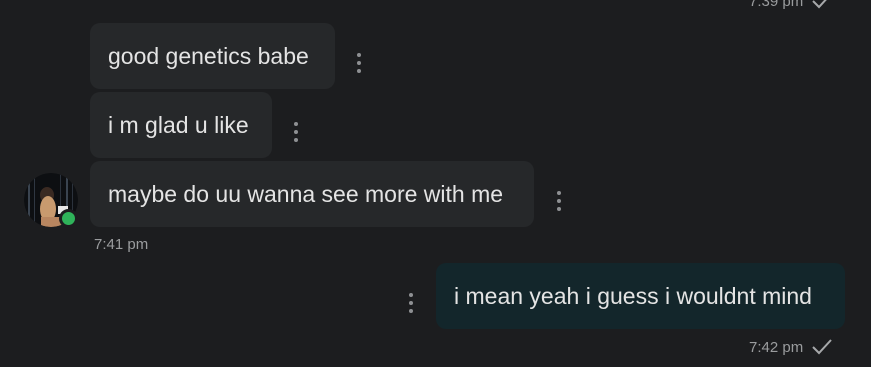 Image resolution: width=871 pixels, height=367 pixels. I want to click on incoming-message-bubble: maybe do uu wanna see more with me, so click(312, 194).